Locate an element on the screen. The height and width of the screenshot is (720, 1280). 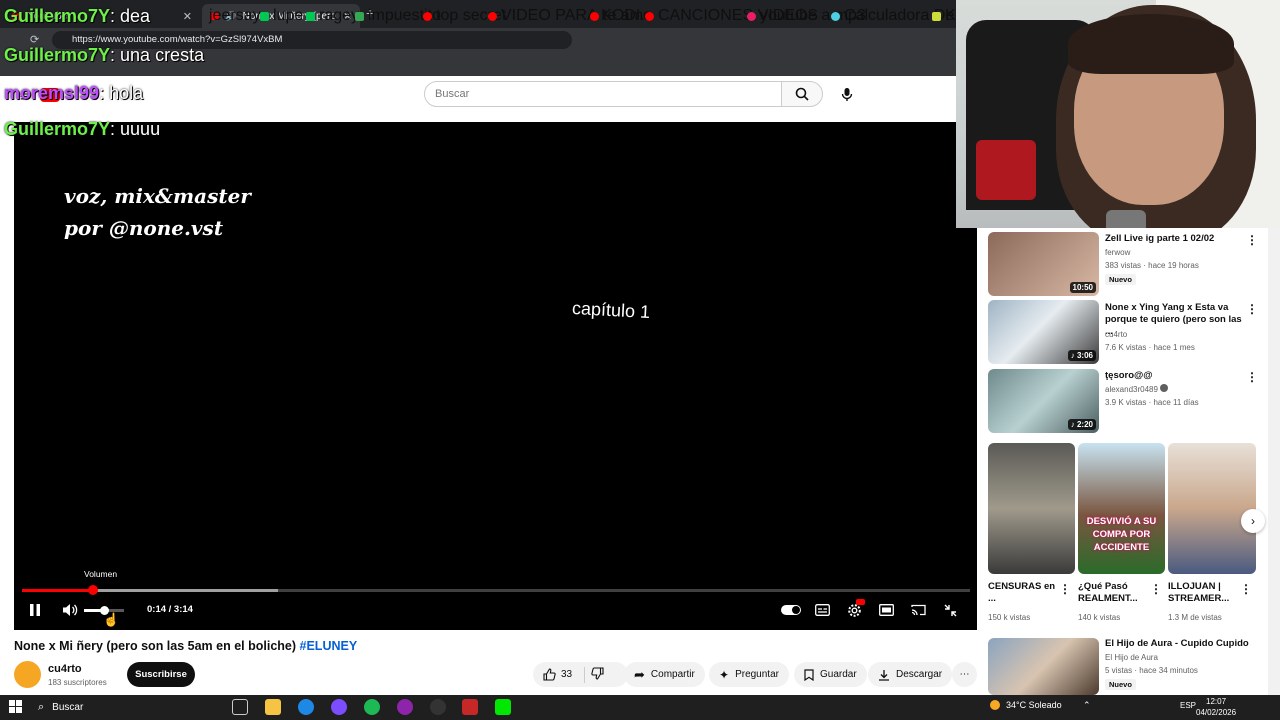
pause-icon is located at coordinates (35, 610).